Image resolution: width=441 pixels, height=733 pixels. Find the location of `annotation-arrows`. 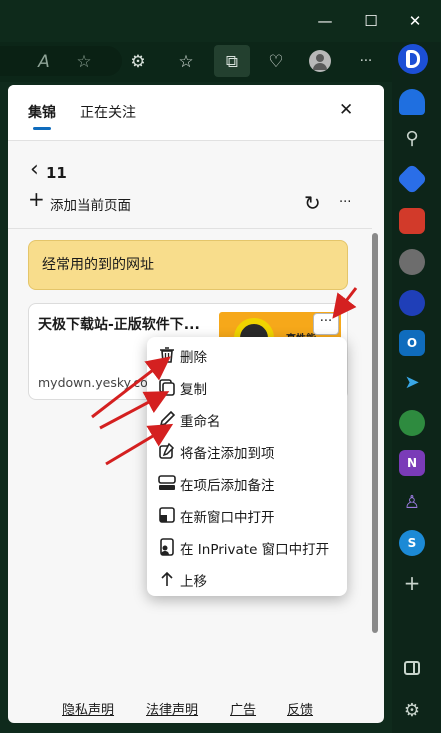

annotation-arrows is located at coordinates (224, 376).